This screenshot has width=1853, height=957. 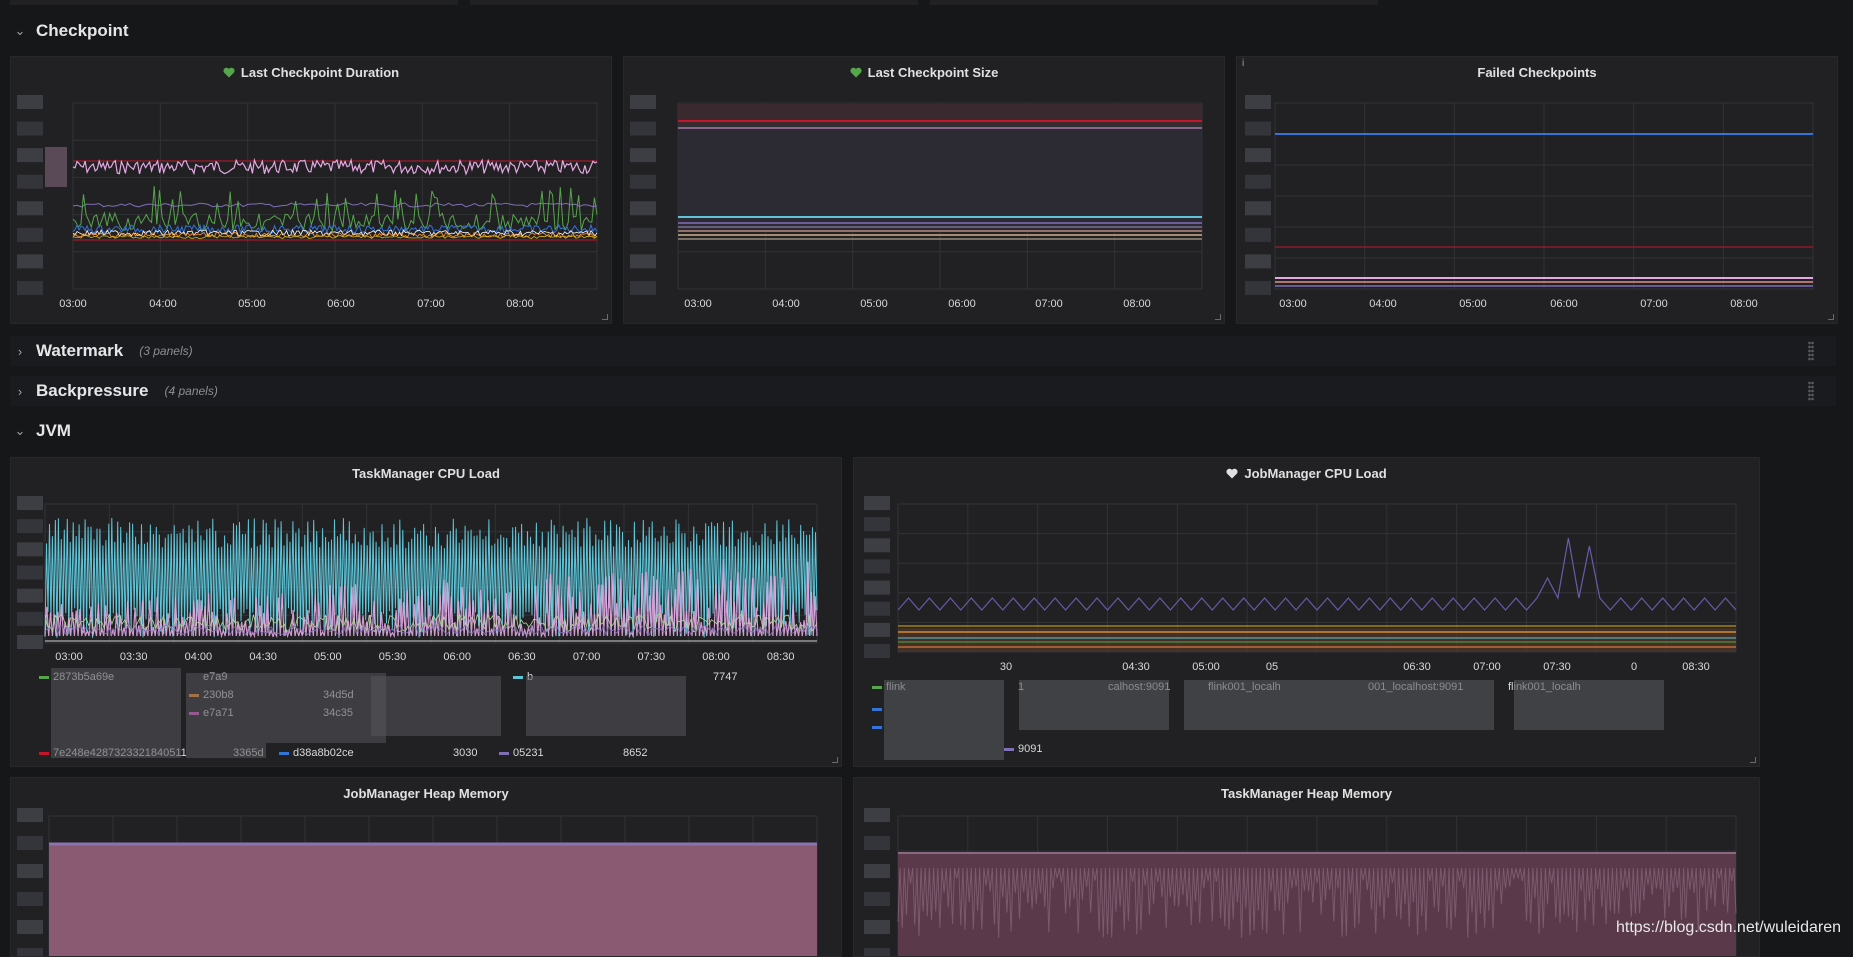 I want to click on chart-last-checkpoint-duration: 03:00 04:00 05:00 06:00 07:00 08:00, so click(x=311, y=190).